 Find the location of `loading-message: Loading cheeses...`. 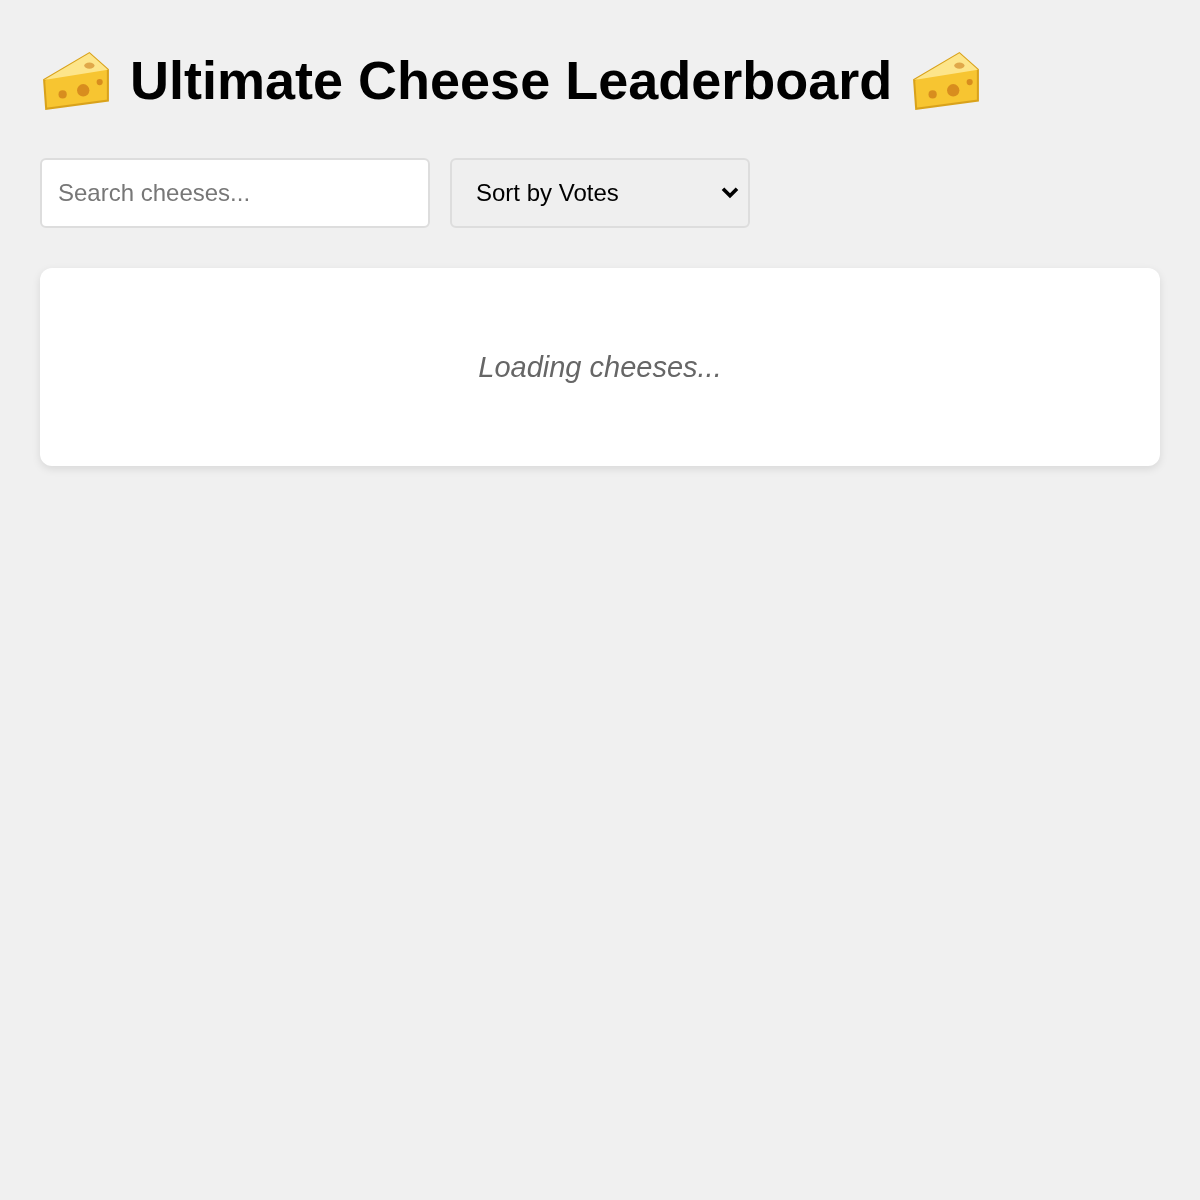

loading-message: Loading cheeses... is located at coordinates (600, 367).